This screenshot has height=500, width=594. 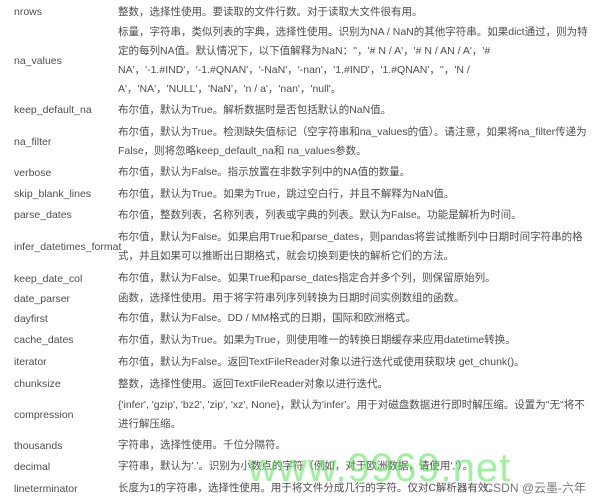 I want to click on parameter-name: lineterminator, so click(x=46, y=488).